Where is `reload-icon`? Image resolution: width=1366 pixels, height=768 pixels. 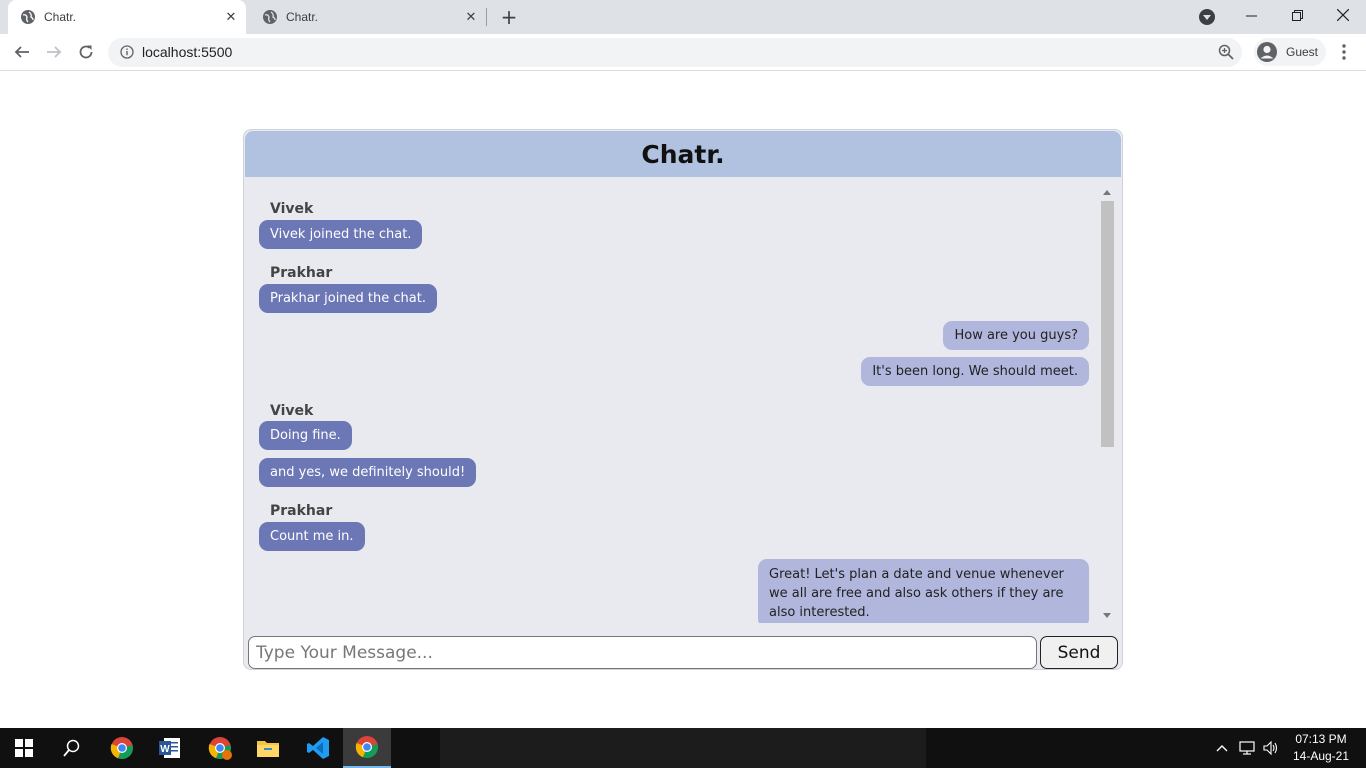
reload-icon is located at coordinates (86, 52).